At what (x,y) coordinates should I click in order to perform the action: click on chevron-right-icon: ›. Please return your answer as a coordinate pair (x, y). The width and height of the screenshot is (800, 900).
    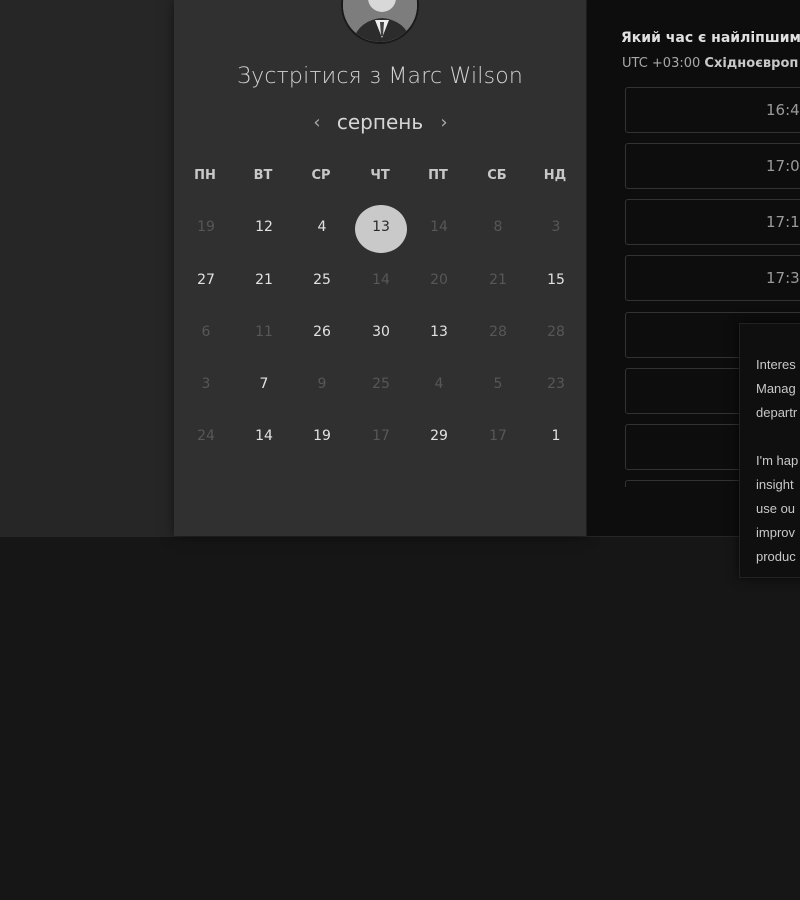
    Looking at the image, I should click on (444, 122).